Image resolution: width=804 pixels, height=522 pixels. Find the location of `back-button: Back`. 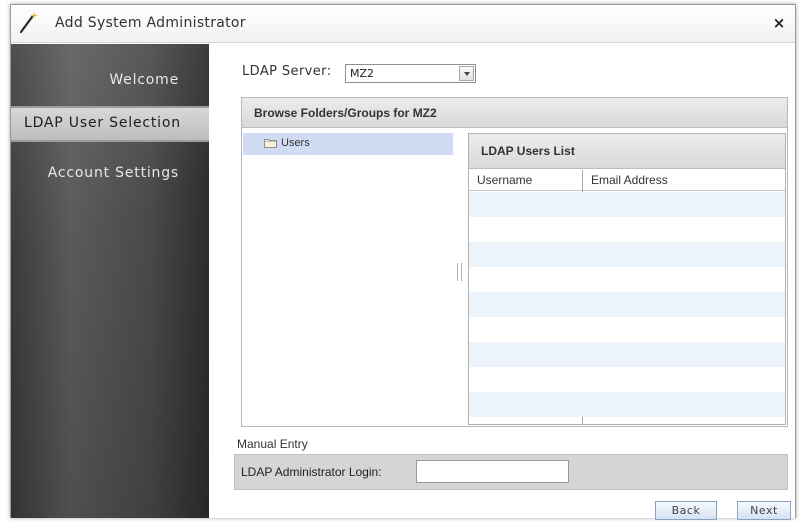

back-button: Back is located at coordinates (686, 510).